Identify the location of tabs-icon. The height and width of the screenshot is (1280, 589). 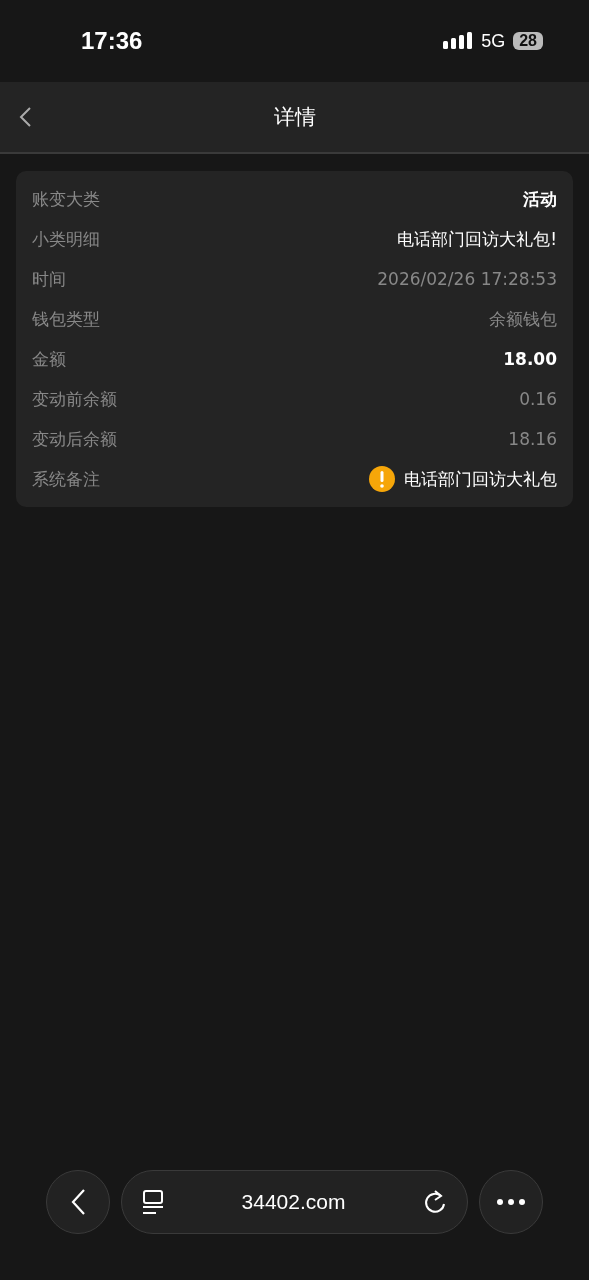
(153, 1202).